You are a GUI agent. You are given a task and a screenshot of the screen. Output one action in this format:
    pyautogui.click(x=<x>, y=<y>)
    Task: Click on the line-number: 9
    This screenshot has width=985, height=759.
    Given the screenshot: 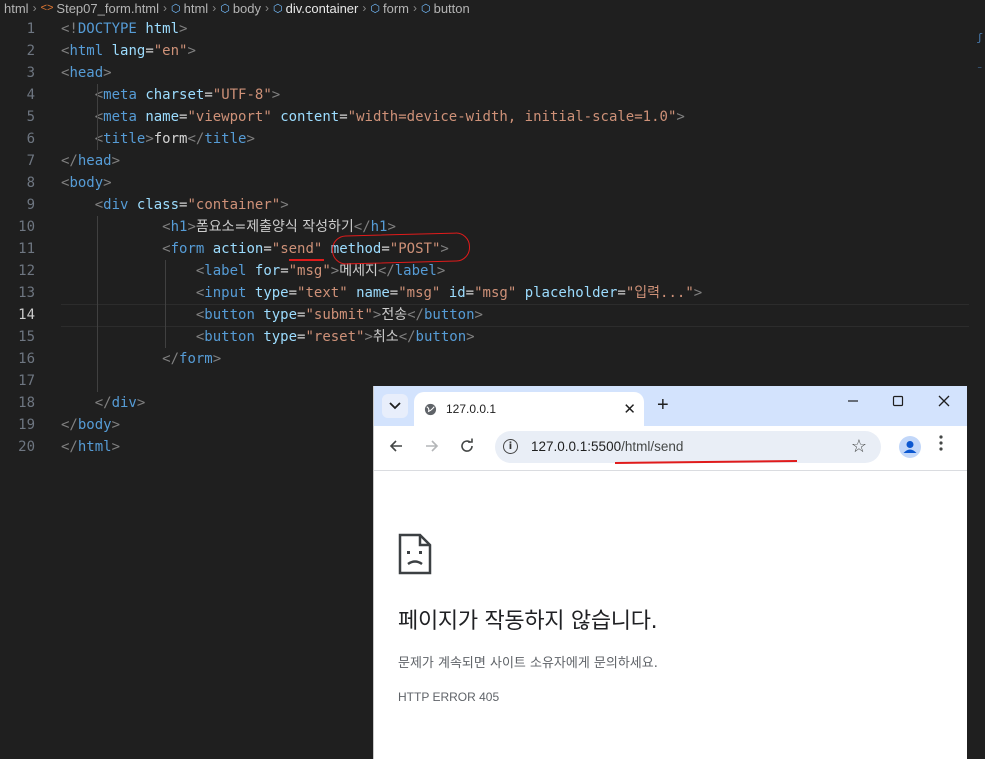 What is the action you would take?
    pyautogui.click(x=30, y=205)
    